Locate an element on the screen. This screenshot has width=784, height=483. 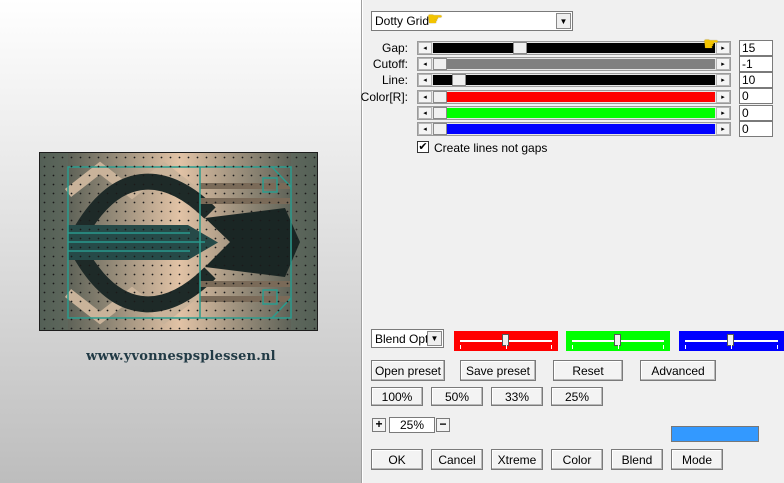
slider-label: Cutoff: is located at coordinates (390, 64).